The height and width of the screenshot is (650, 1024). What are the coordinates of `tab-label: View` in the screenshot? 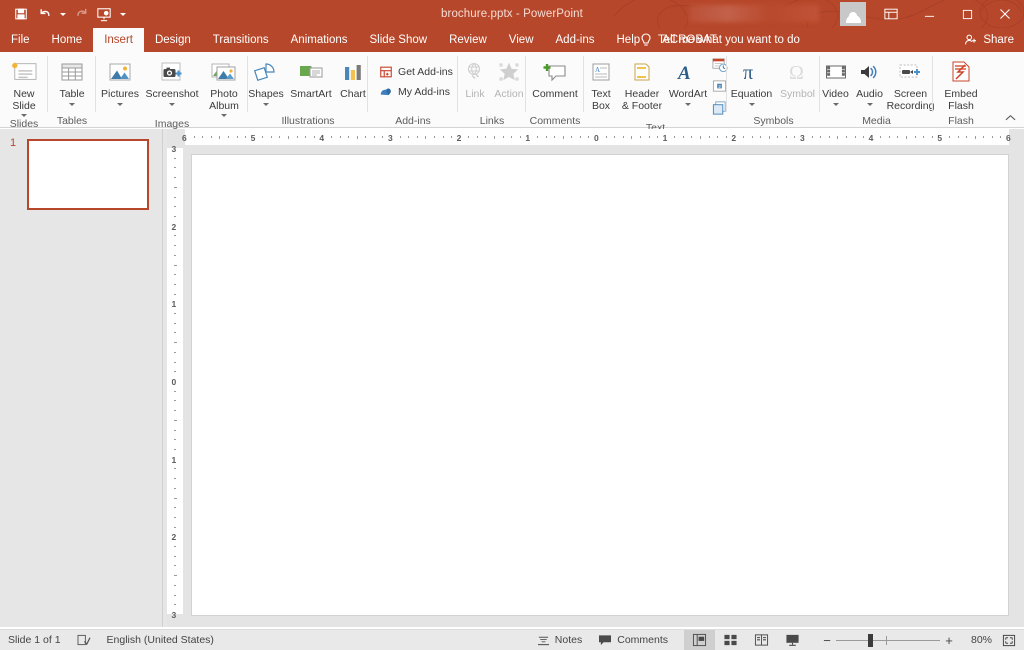 It's located at (521, 40).